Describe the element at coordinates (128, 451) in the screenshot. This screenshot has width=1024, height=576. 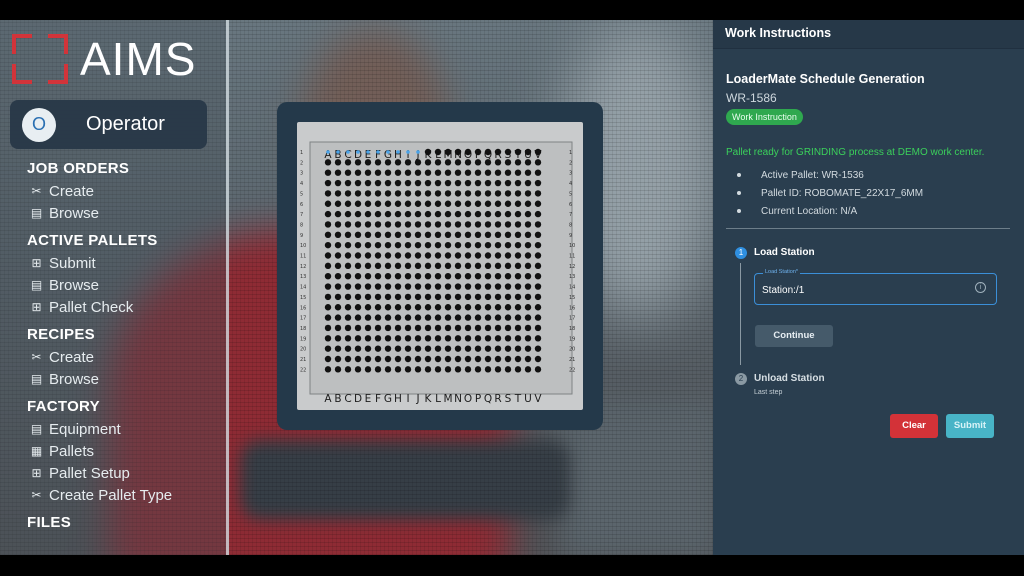
I see `sidebar-item: ▦ Pallets` at that location.